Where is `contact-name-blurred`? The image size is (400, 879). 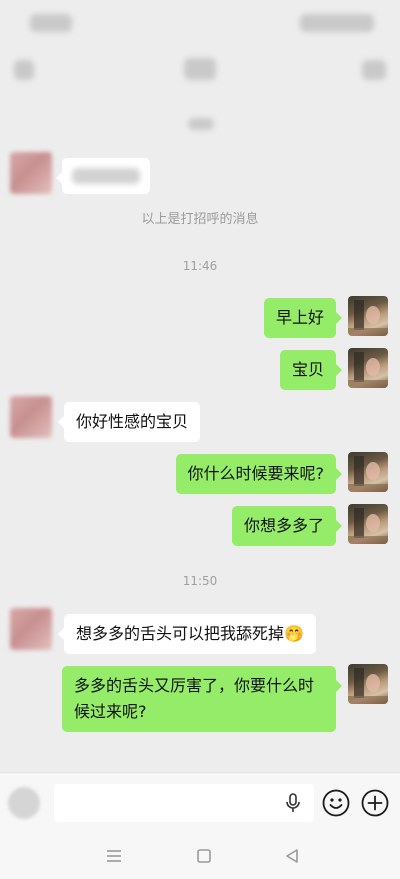
contact-name-blurred is located at coordinates (200, 69).